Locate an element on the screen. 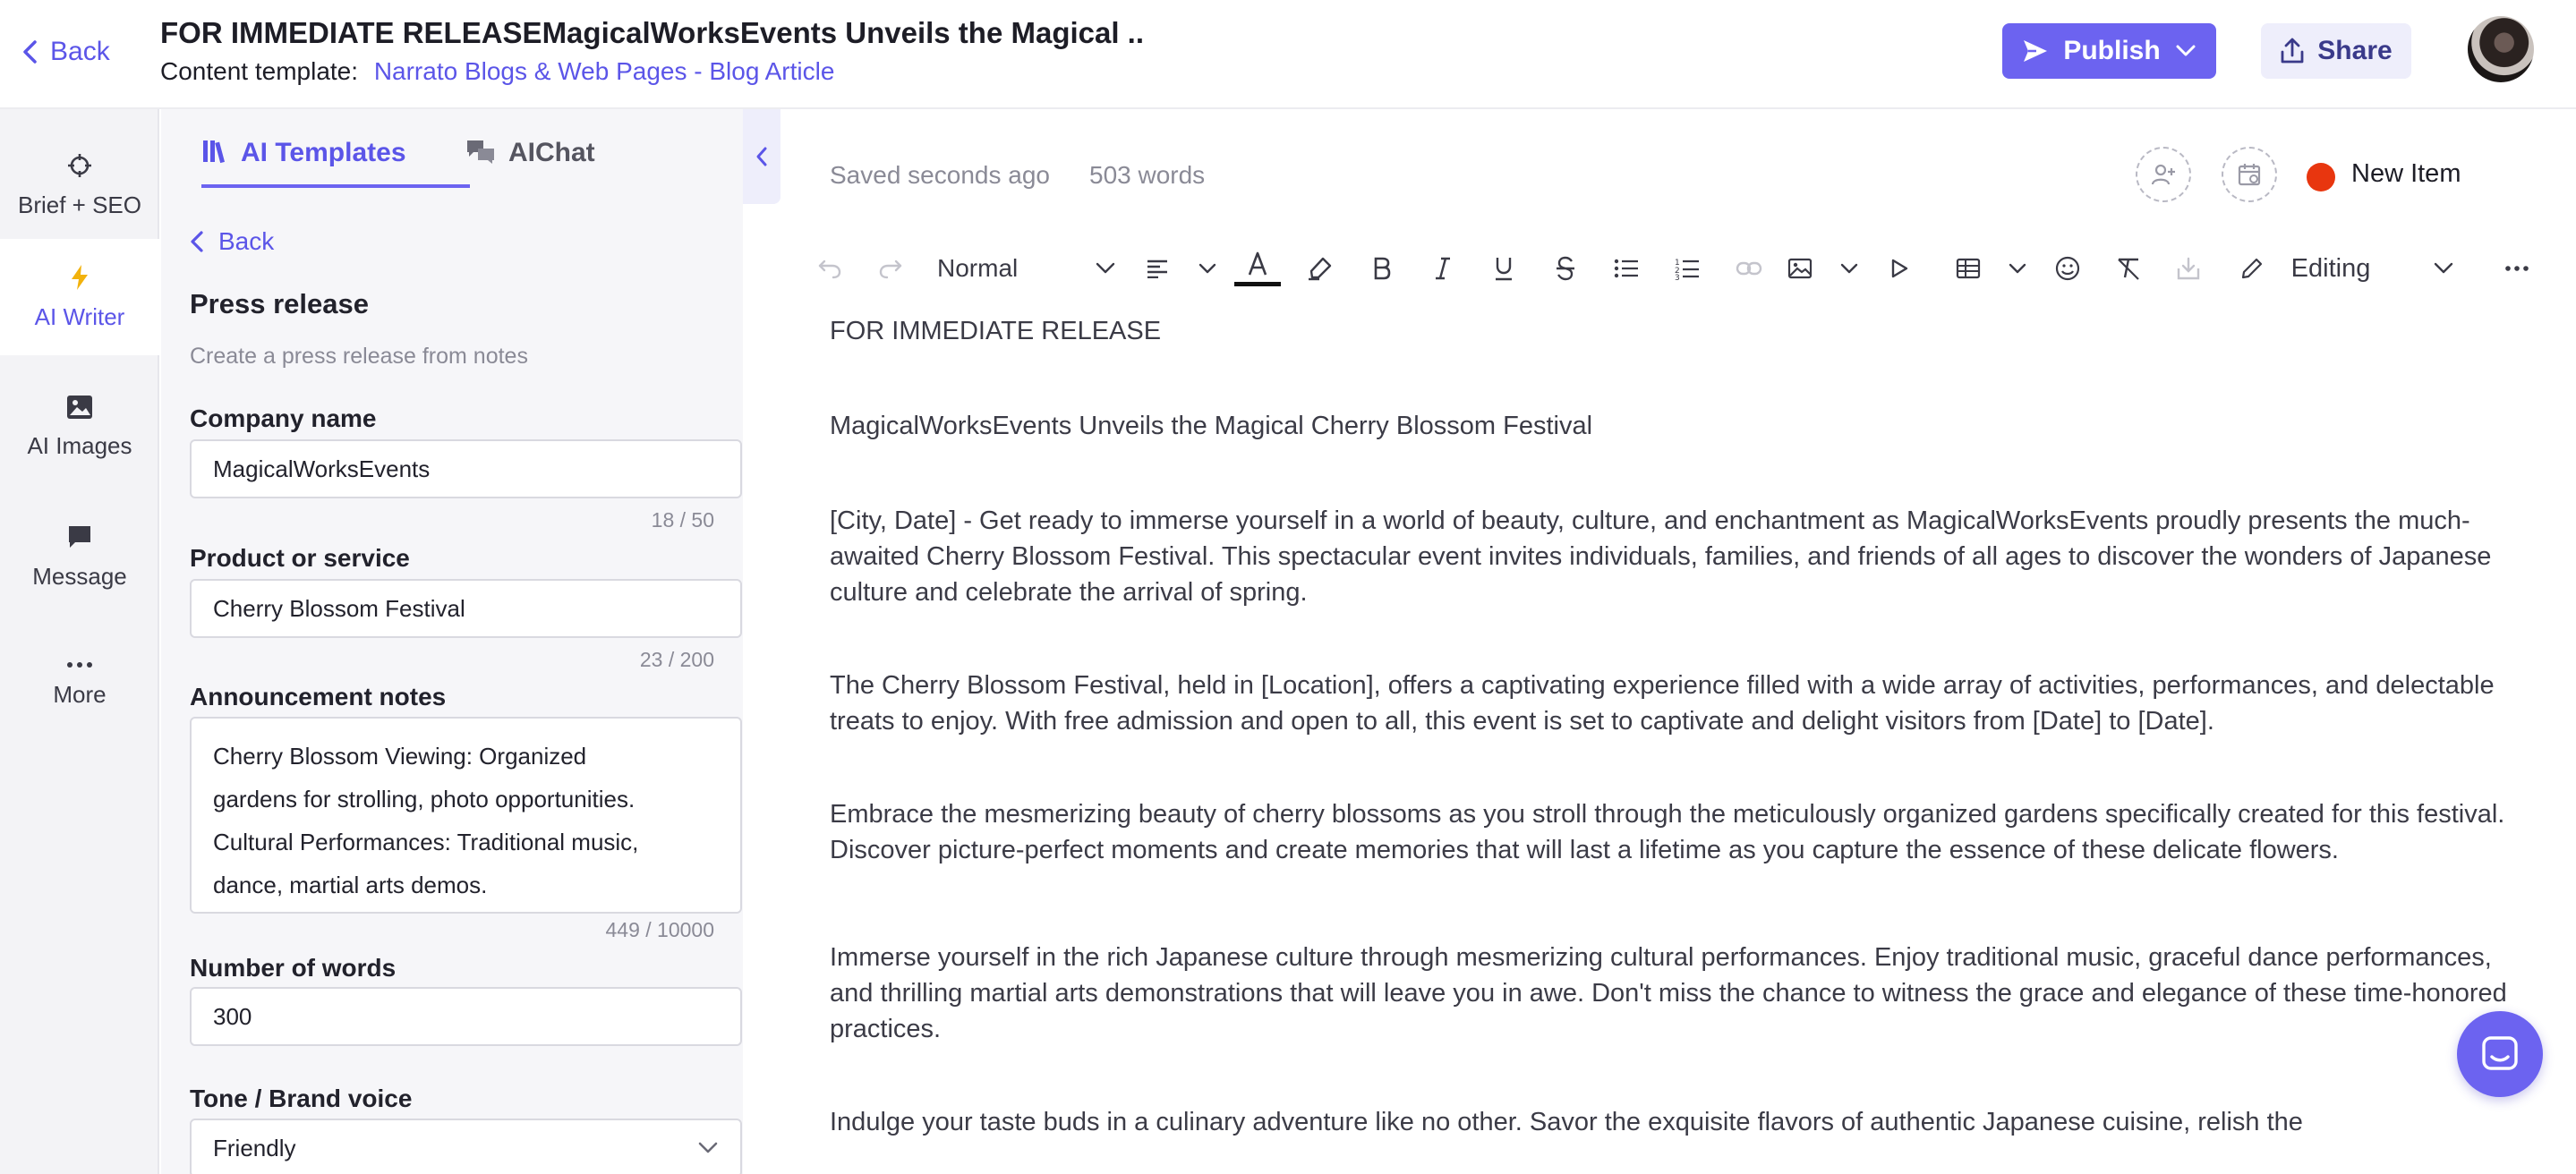 Image resolution: width=2576 pixels, height=1174 pixels. template-subtitle: Create a press release from notes is located at coordinates (359, 356).